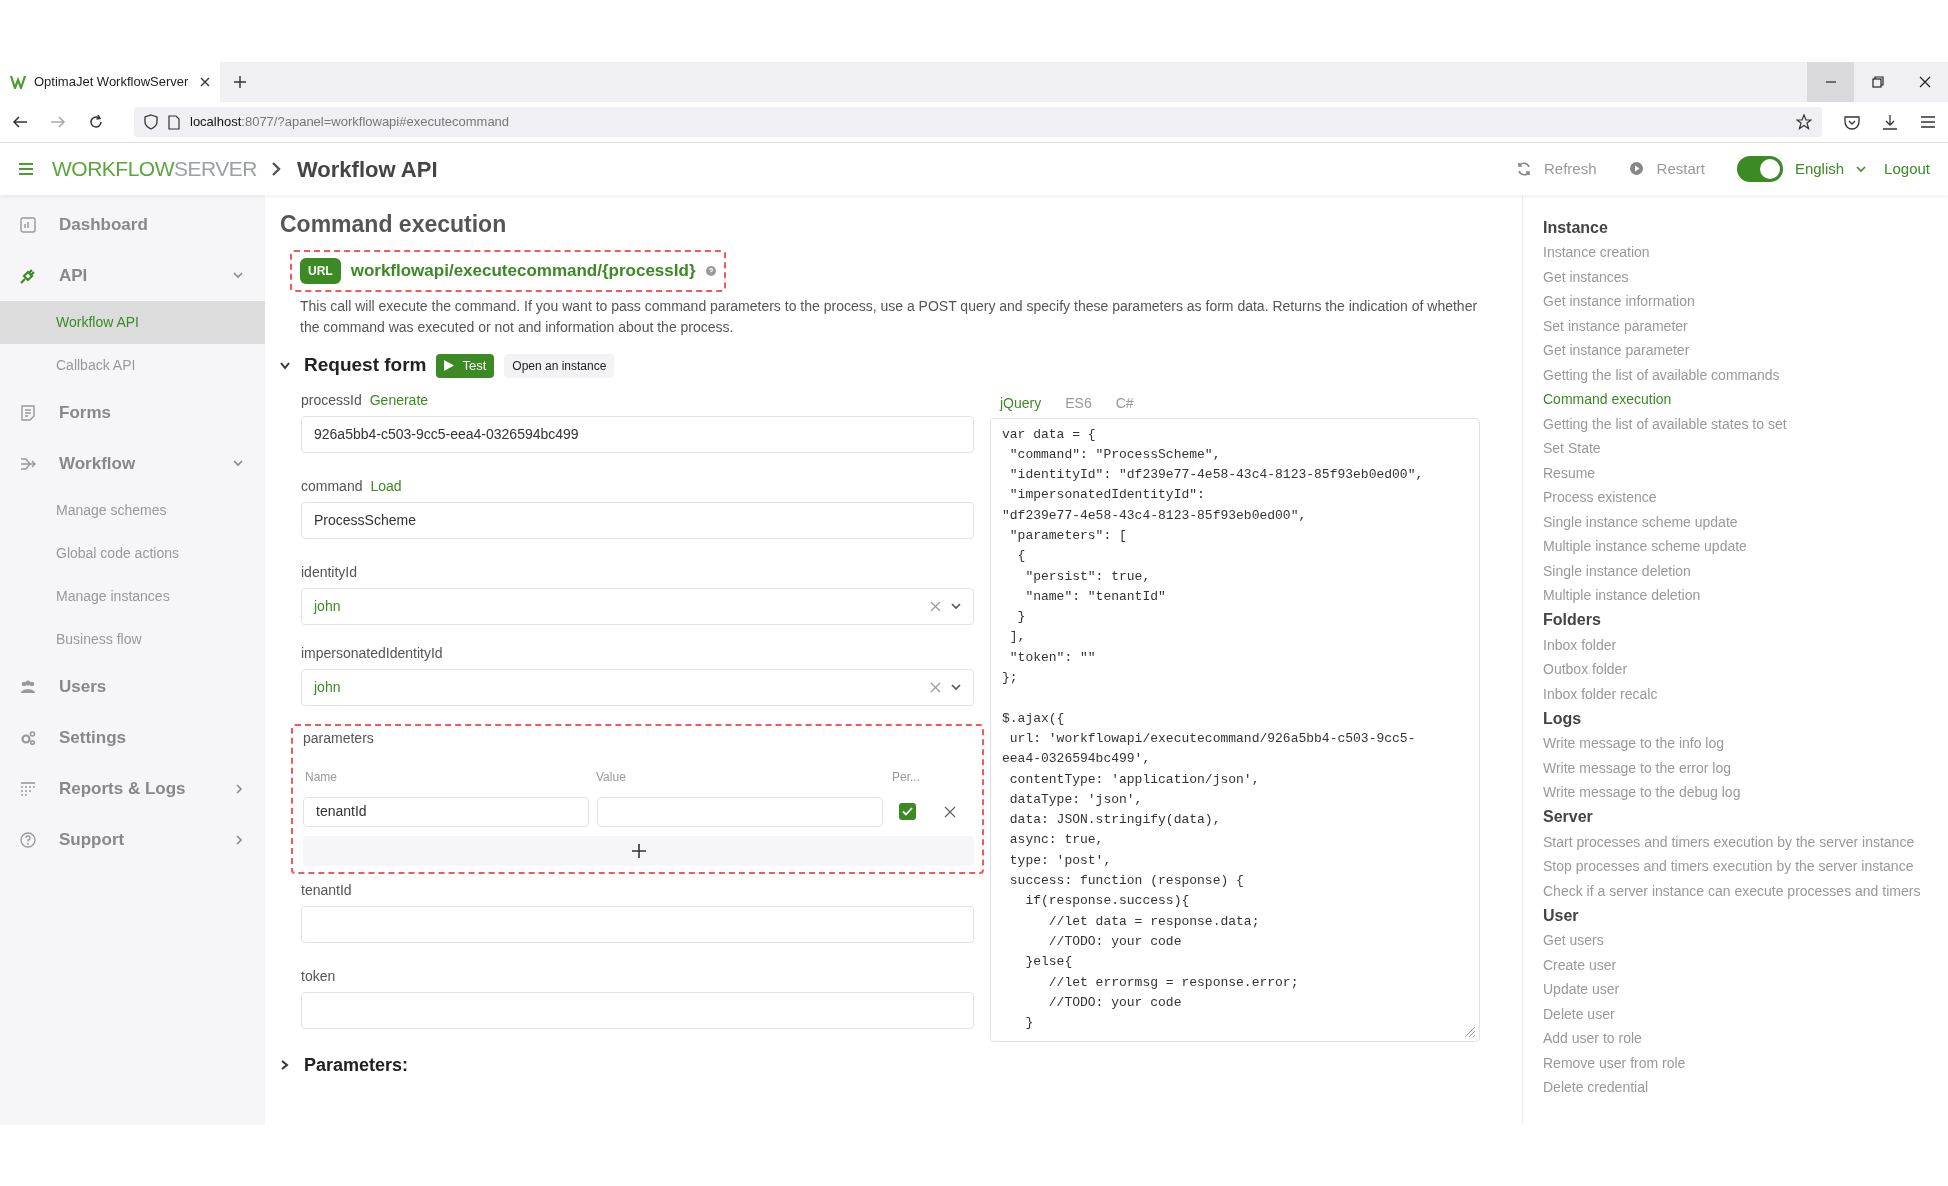 This screenshot has height=1186, width=1948. I want to click on persist-checkbox, so click(907, 811).